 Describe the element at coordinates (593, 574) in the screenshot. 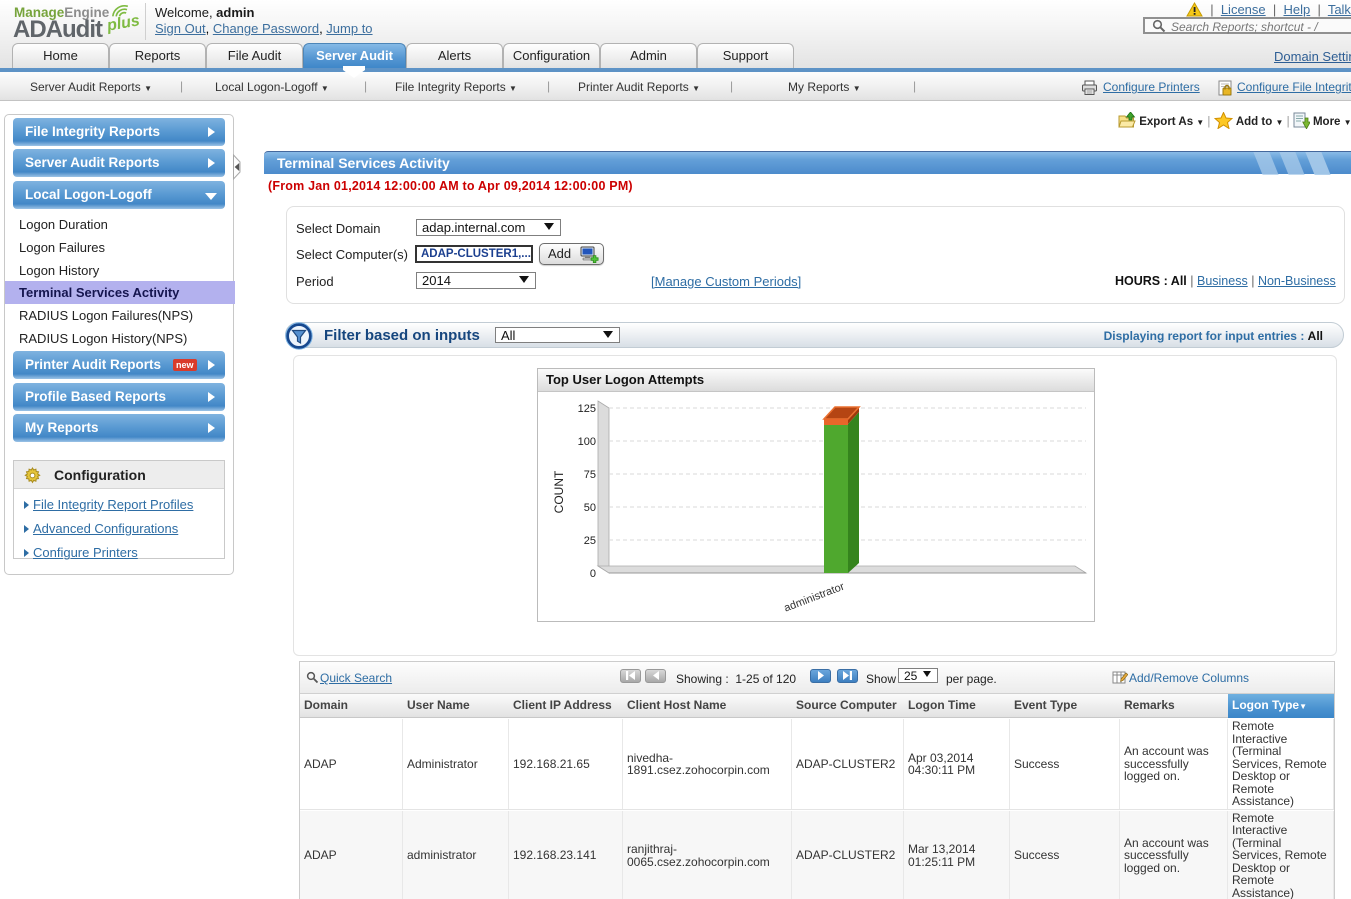

I see `svg-text: 0` at that location.